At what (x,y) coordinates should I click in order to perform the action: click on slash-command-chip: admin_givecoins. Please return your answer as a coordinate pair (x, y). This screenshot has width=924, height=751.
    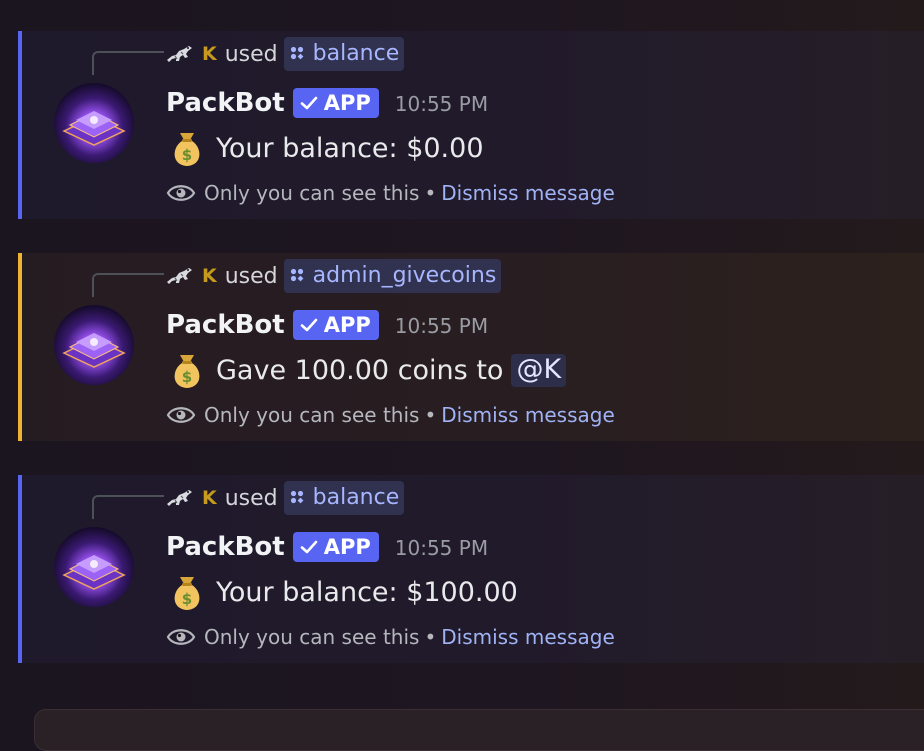
    Looking at the image, I should click on (392, 276).